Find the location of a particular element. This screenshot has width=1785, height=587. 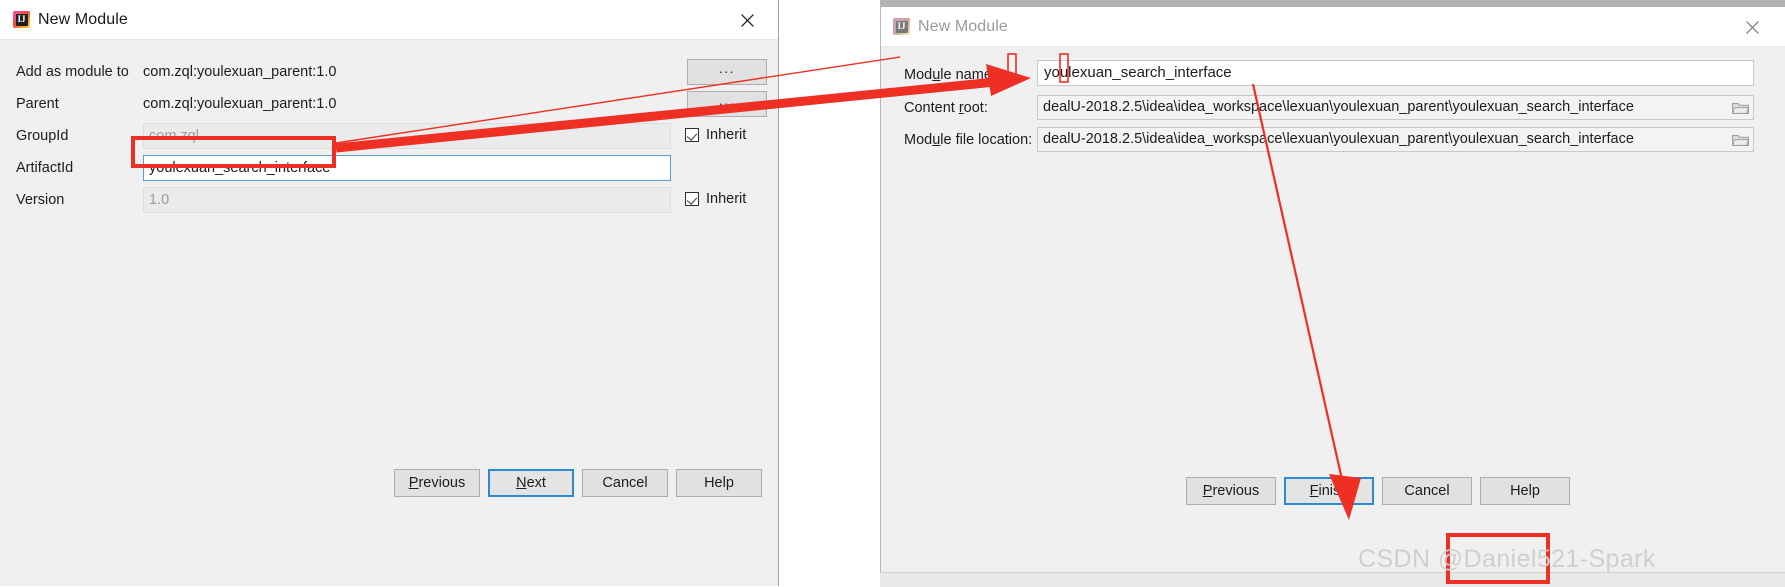

groupid-inherit-checkbox: Inherit is located at coordinates (715, 135).